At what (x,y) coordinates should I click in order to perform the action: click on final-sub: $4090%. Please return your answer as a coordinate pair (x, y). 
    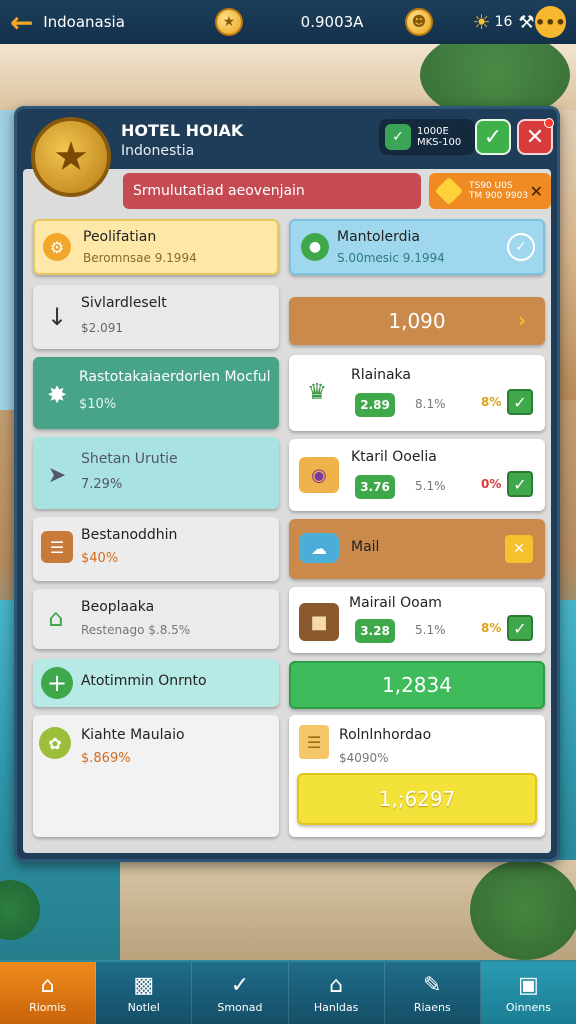
    Looking at the image, I should click on (364, 758).